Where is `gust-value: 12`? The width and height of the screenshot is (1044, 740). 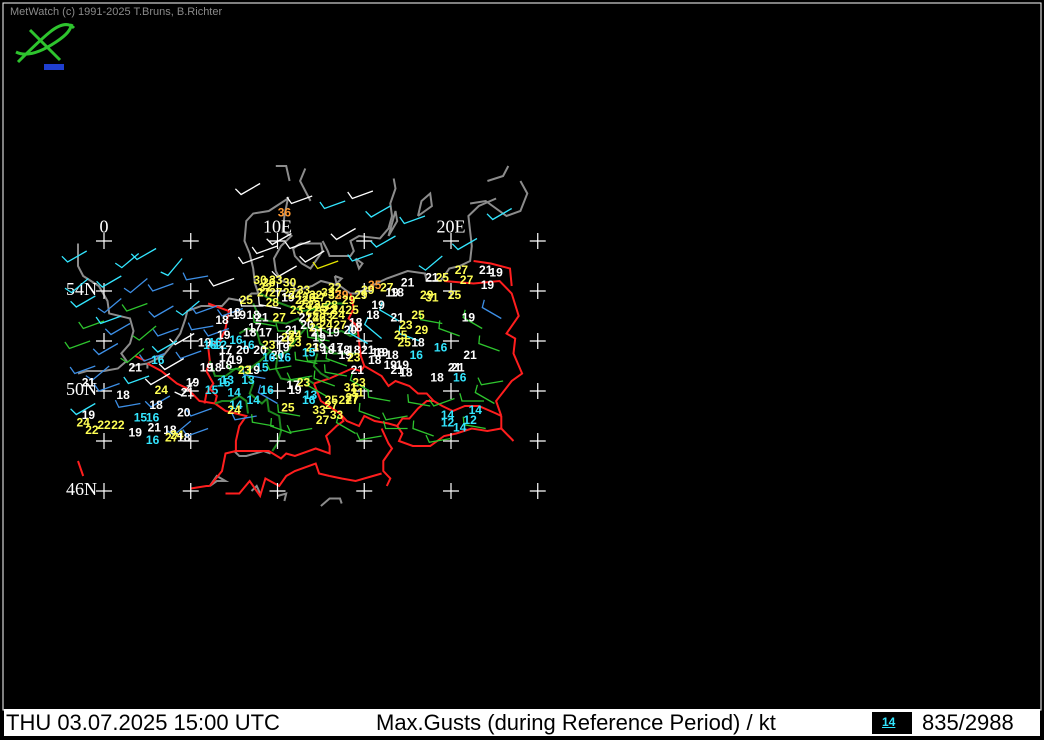
gust-value: 12 is located at coordinates (470, 420).